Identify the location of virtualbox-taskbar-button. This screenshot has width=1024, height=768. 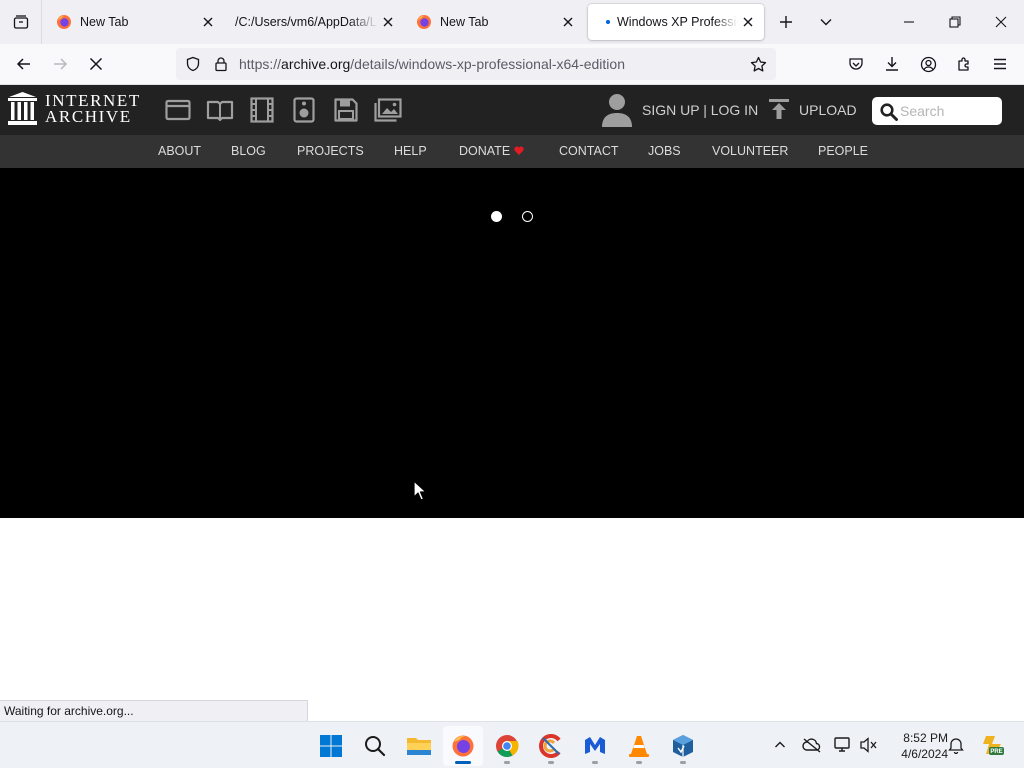
(683, 746).